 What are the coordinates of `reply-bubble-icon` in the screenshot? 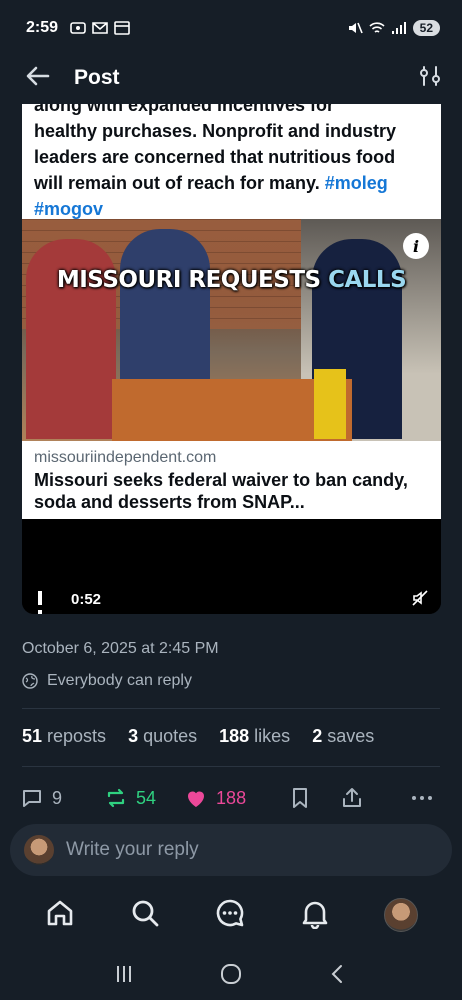 It's located at (32, 798).